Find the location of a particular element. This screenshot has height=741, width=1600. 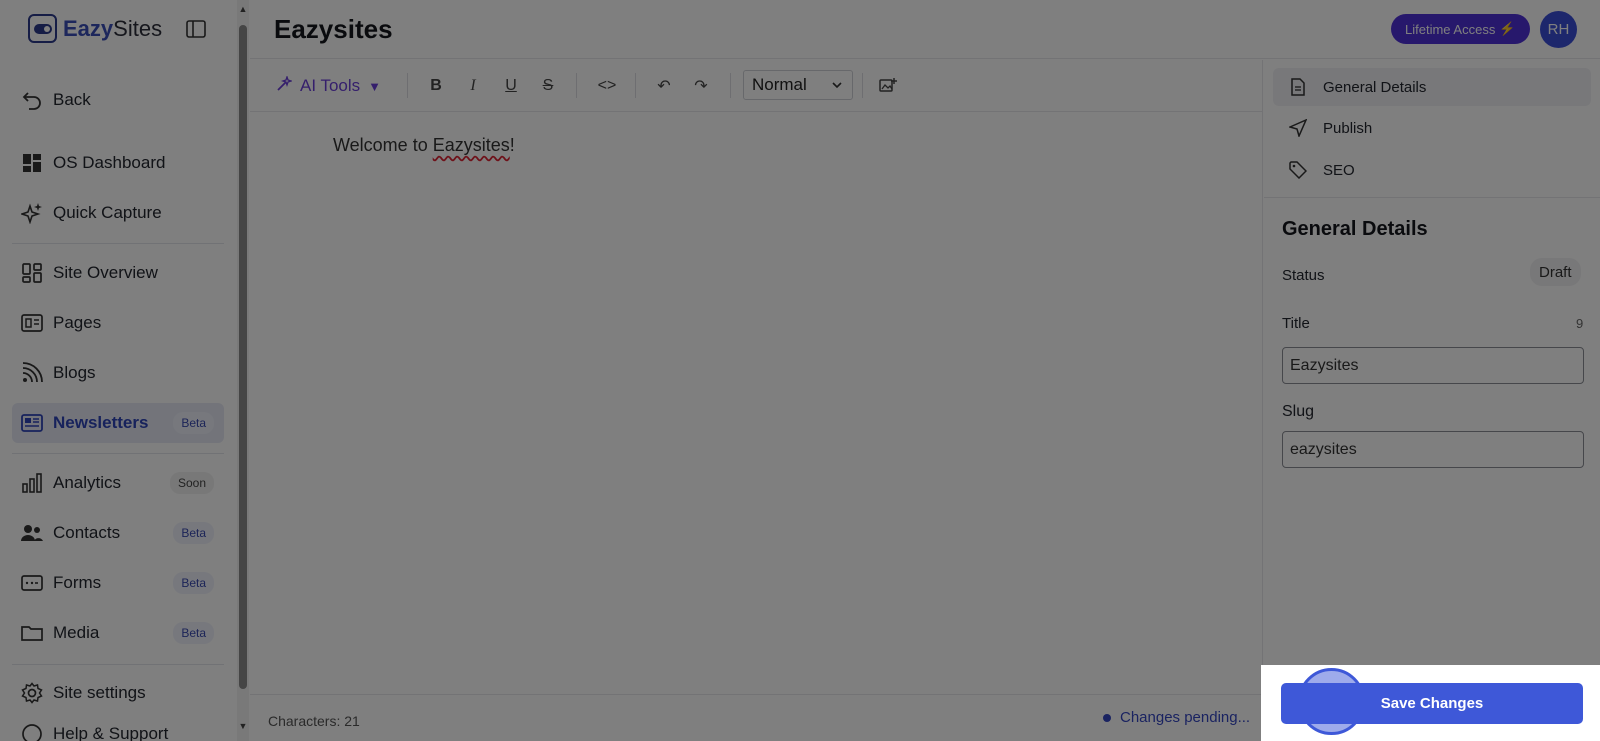

editor-content: Welcome to Eazysites! is located at coordinates (424, 145).